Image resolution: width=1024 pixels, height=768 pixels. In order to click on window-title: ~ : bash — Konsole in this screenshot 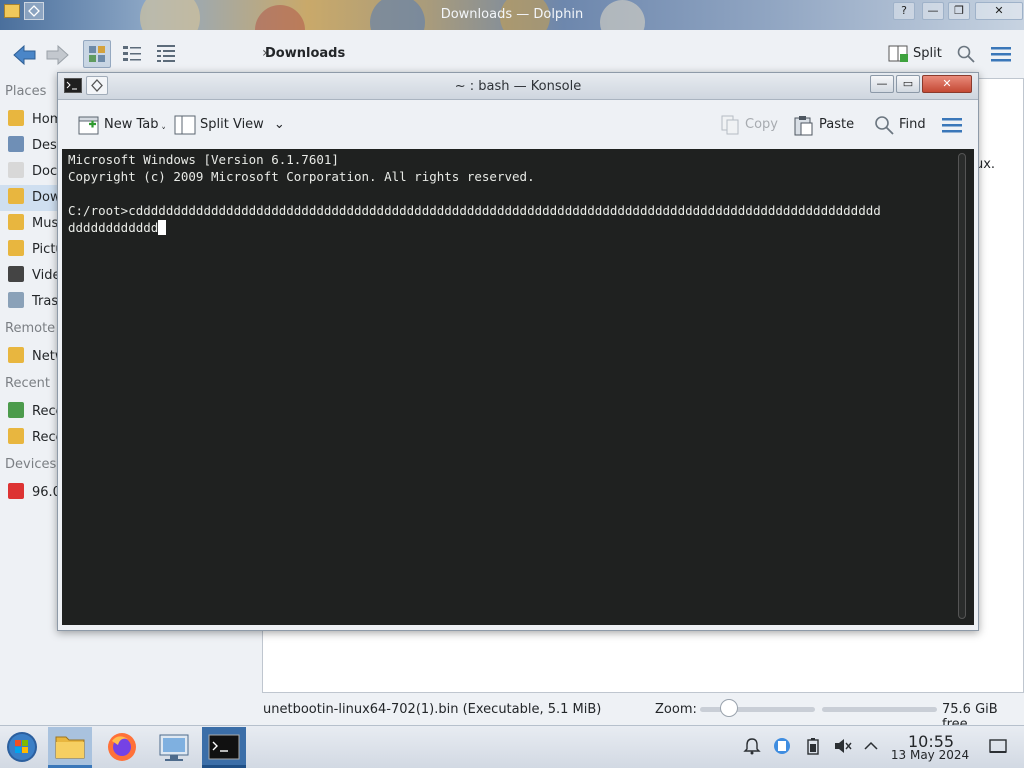, I will do `click(518, 86)`.